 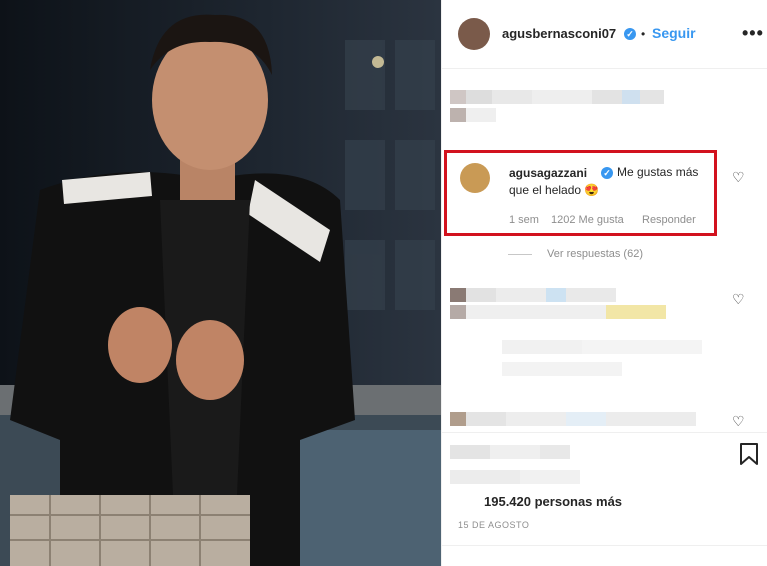 What do you see at coordinates (553, 501) in the screenshot?
I see `likes-count: 195.420 personas más` at bounding box center [553, 501].